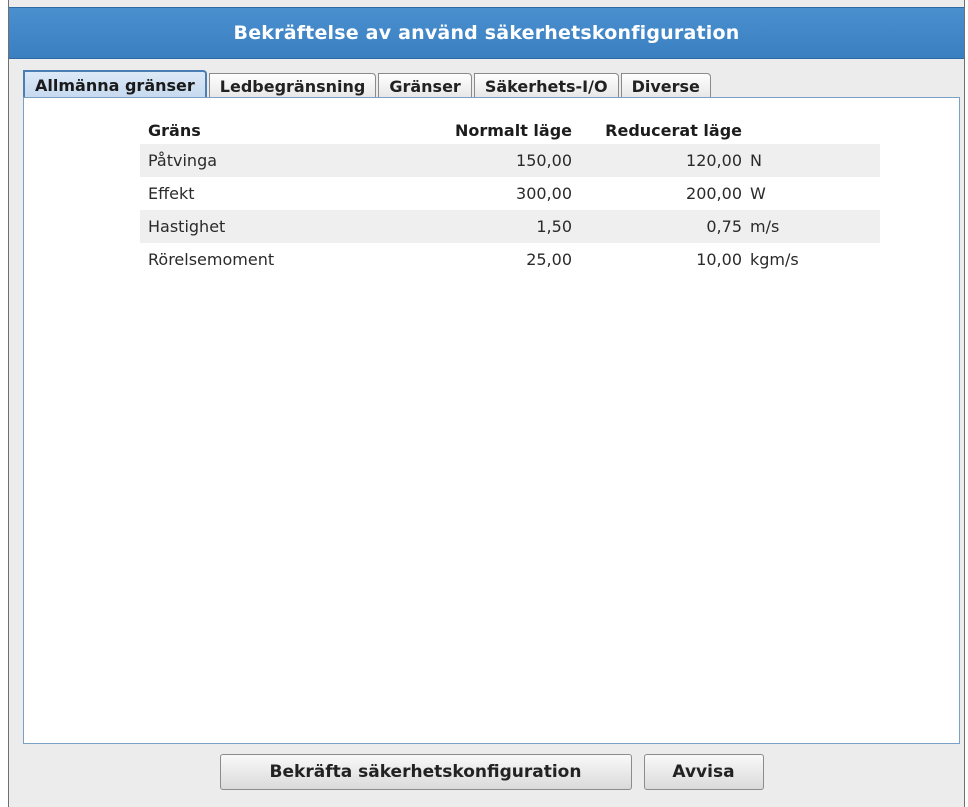 Image resolution: width=968 pixels, height=807 pixels. Describe the element at coordinates (714, 193) in the screenshot. I see `reduced-value: 200,00` at that location.